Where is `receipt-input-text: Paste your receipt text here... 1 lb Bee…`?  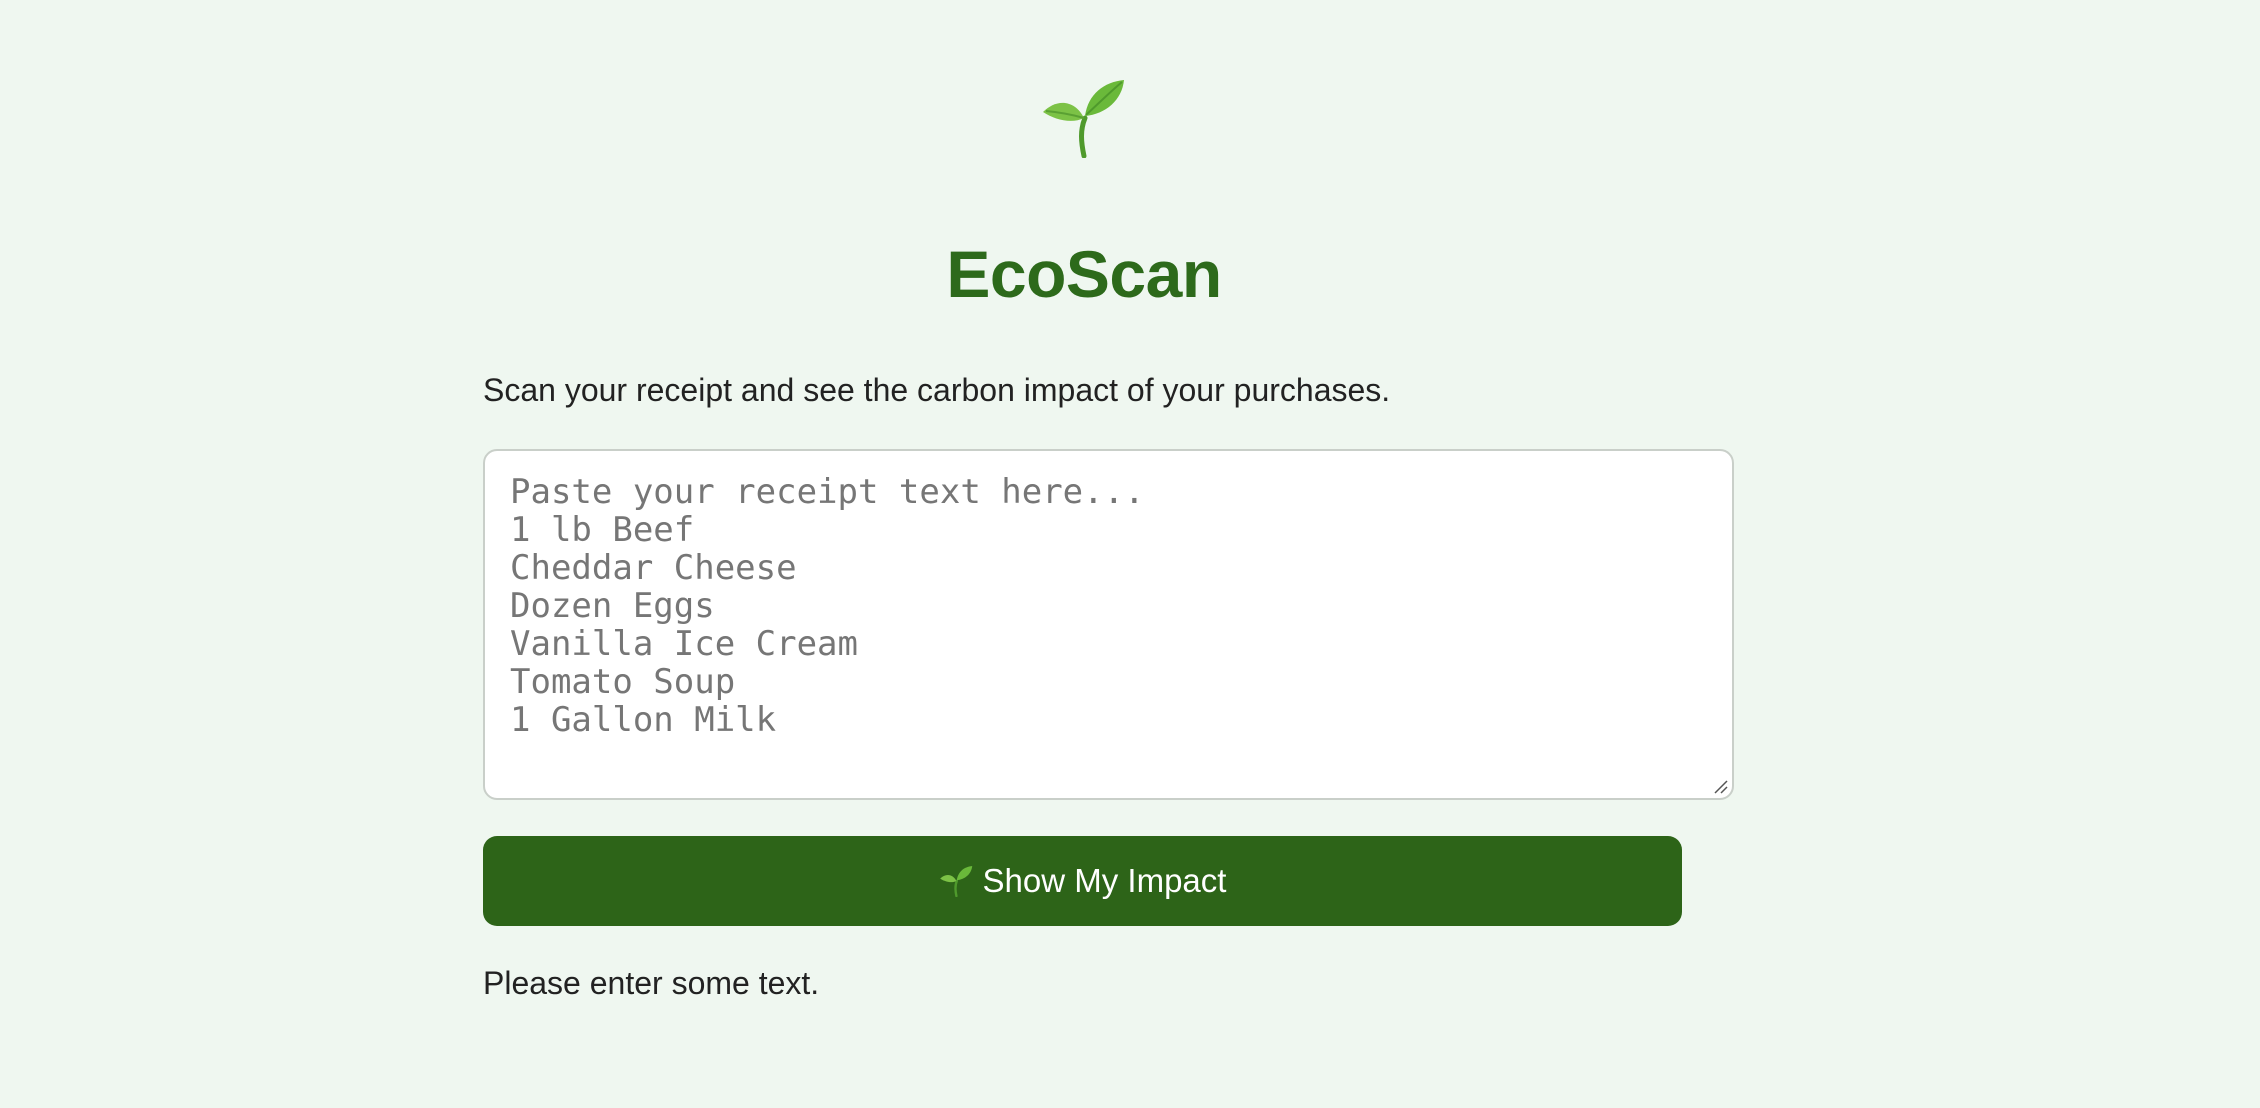
receipt-input-text: Paste your receipt text here... 1 lb Bee… is located at coordinates (827, 606).